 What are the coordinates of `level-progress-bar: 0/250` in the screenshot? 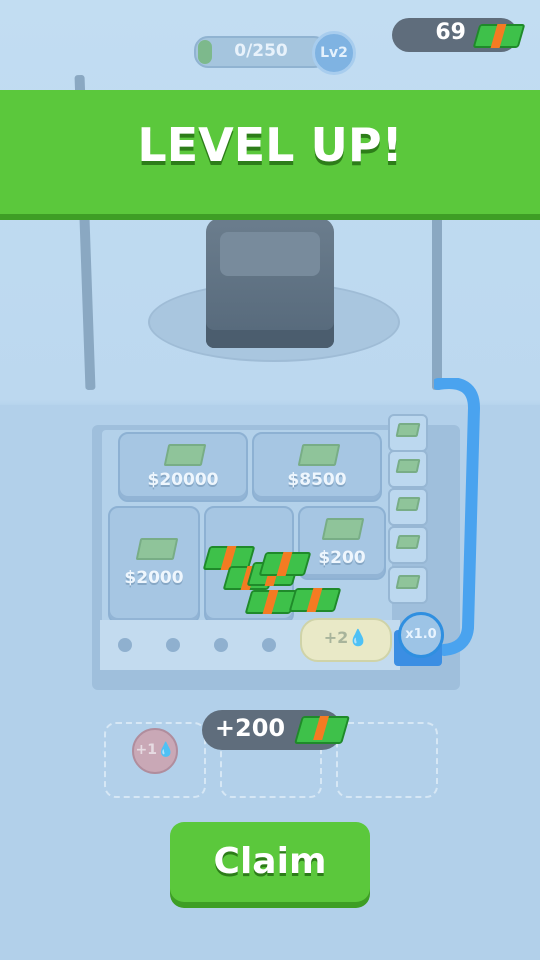 It's located at (261, 52).